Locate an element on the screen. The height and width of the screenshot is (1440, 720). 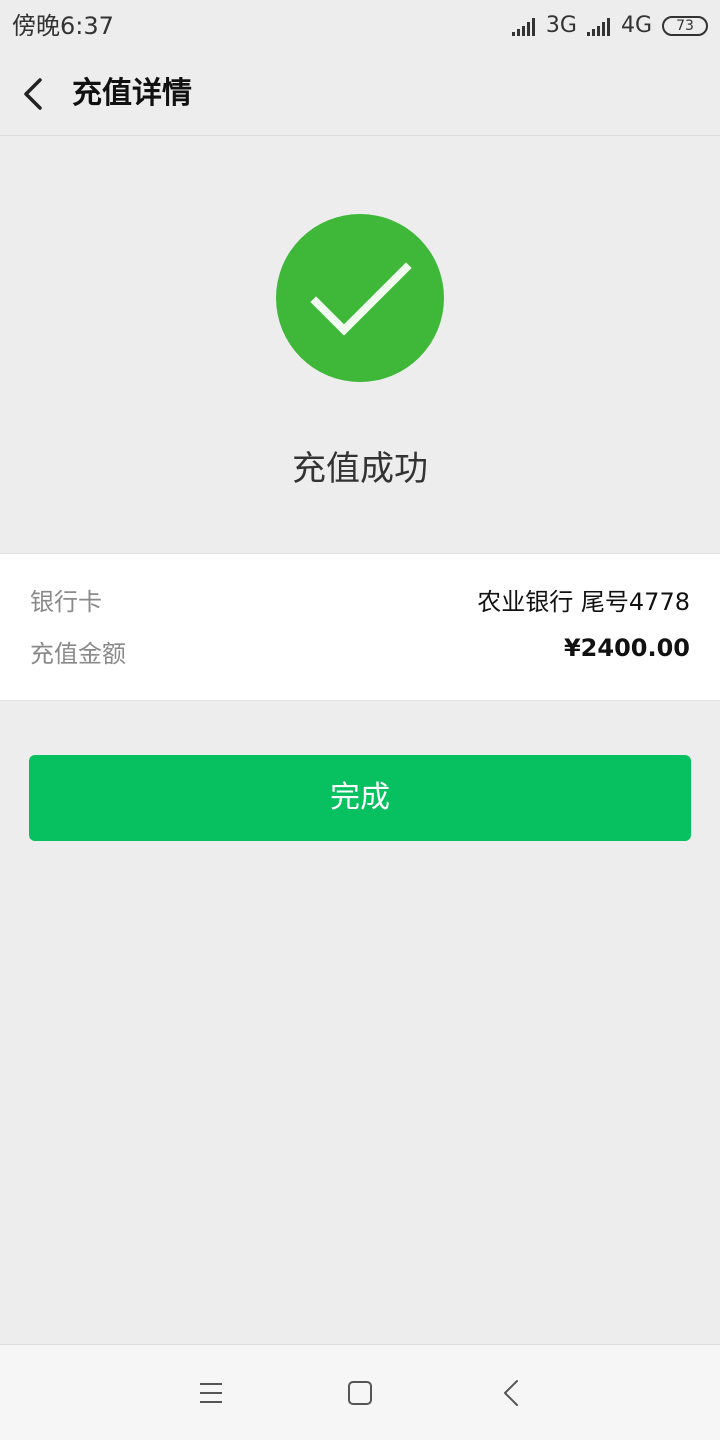
done-button: 完成 is located at coordinates (360, 798).